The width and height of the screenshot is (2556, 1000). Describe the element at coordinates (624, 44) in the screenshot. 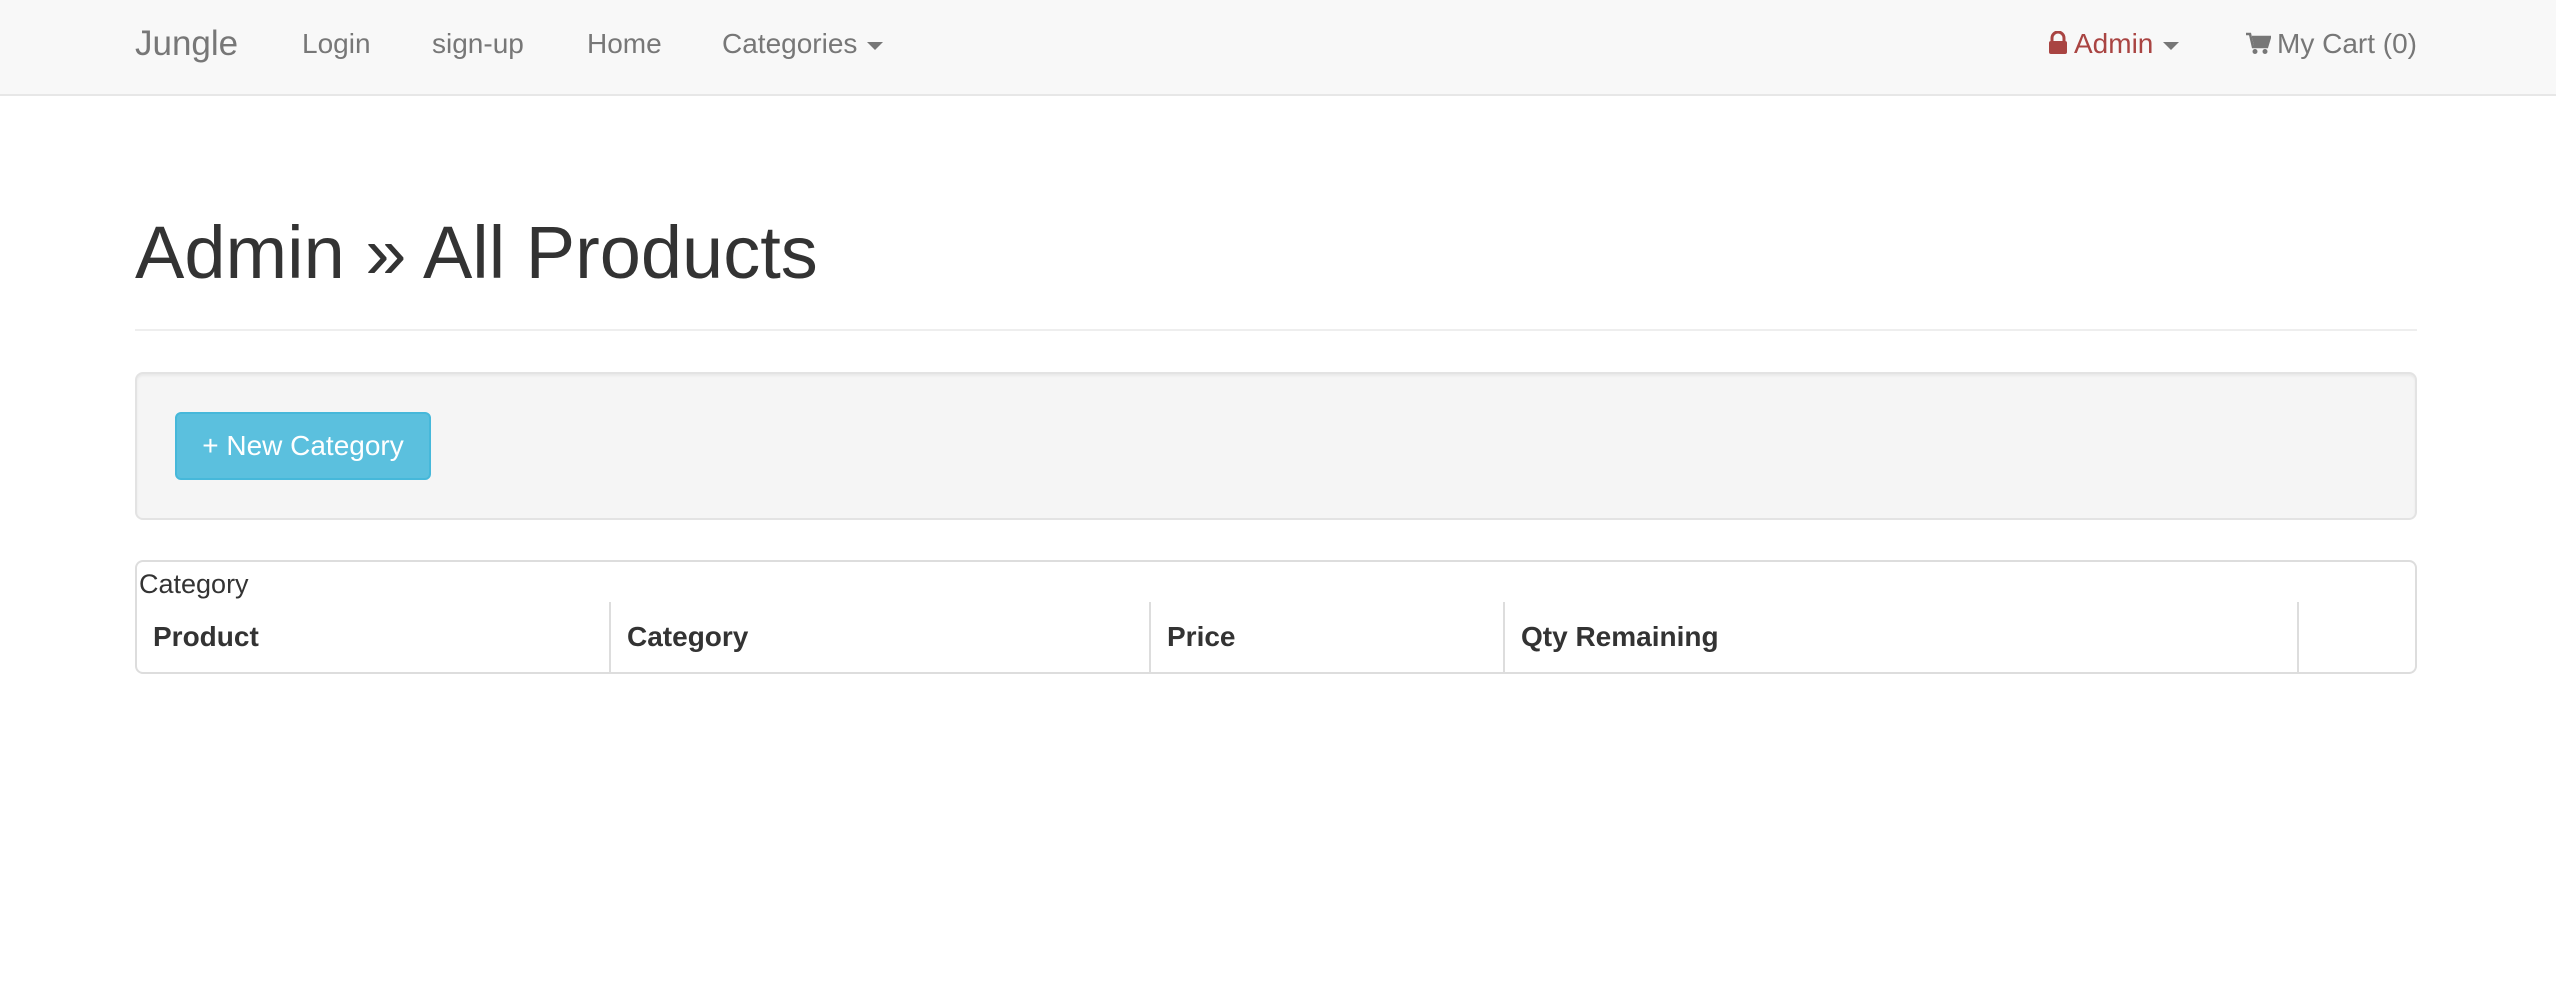

I see `nav-home: Home` at that location.